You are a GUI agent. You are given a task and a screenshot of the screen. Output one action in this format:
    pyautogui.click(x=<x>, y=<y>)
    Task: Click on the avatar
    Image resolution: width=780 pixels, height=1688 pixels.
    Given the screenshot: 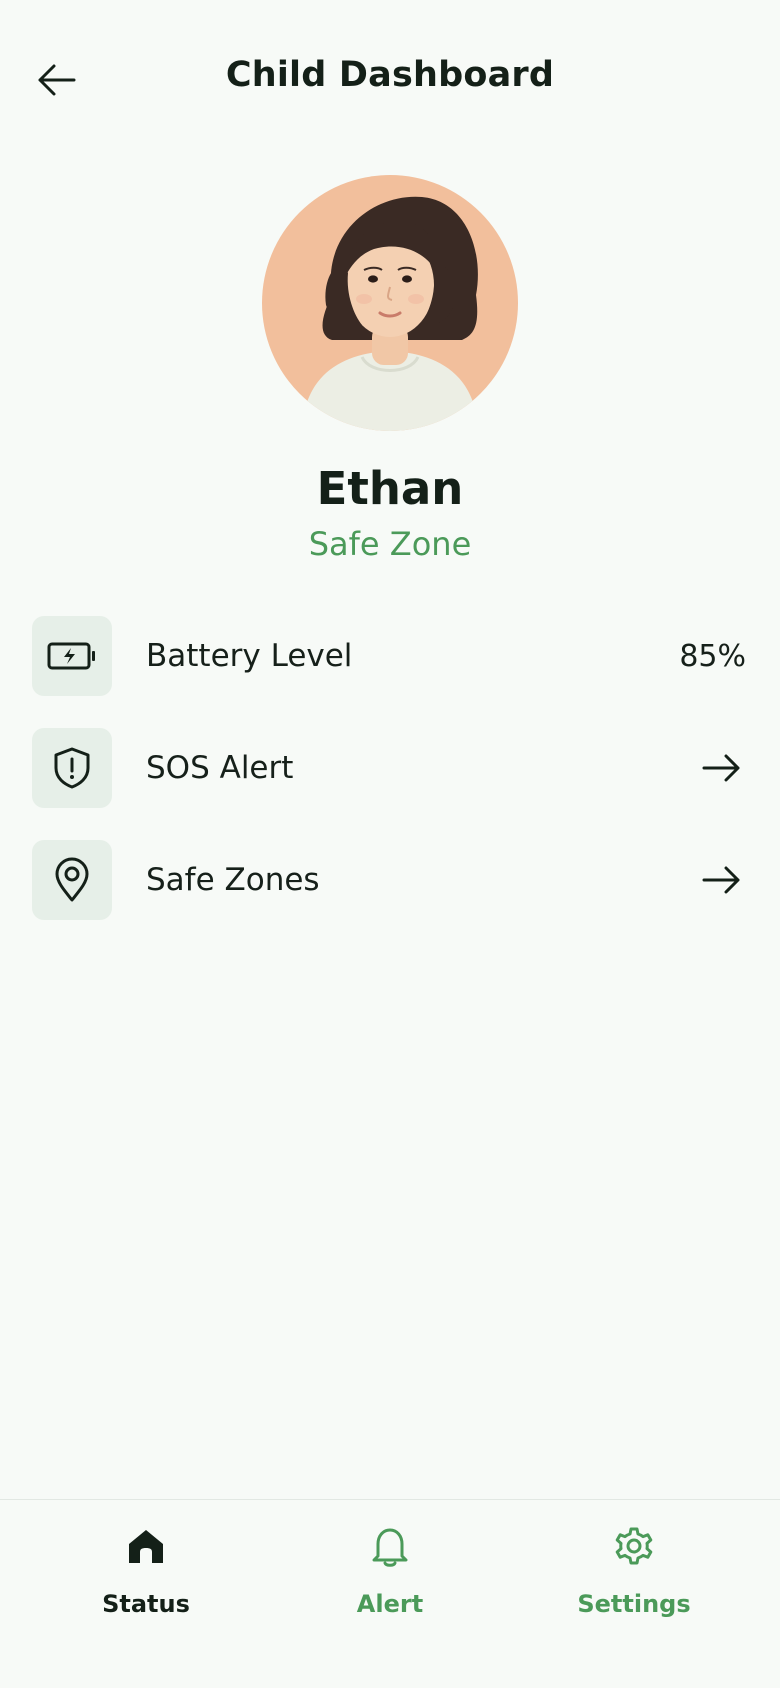 What is the action you would take?
    pyautogui.click(x=390, y=303)
    